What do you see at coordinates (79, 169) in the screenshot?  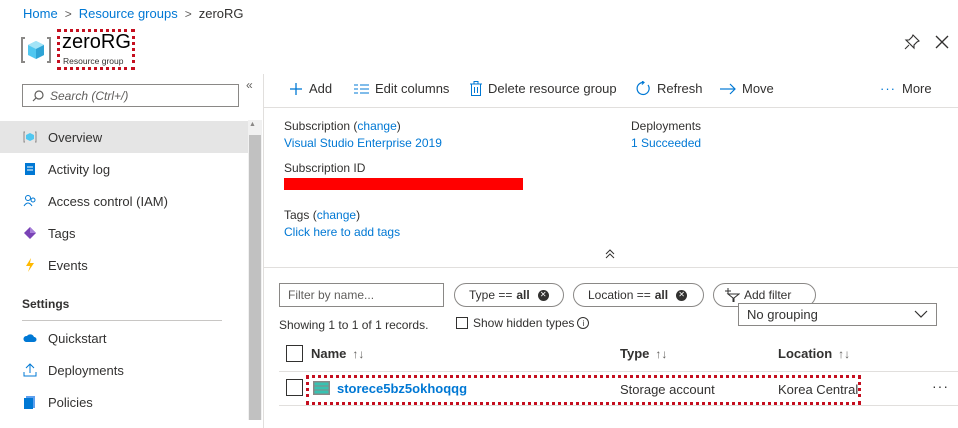 I see `sidebar-item-label: Activity log` at bounding box center [79, 169].